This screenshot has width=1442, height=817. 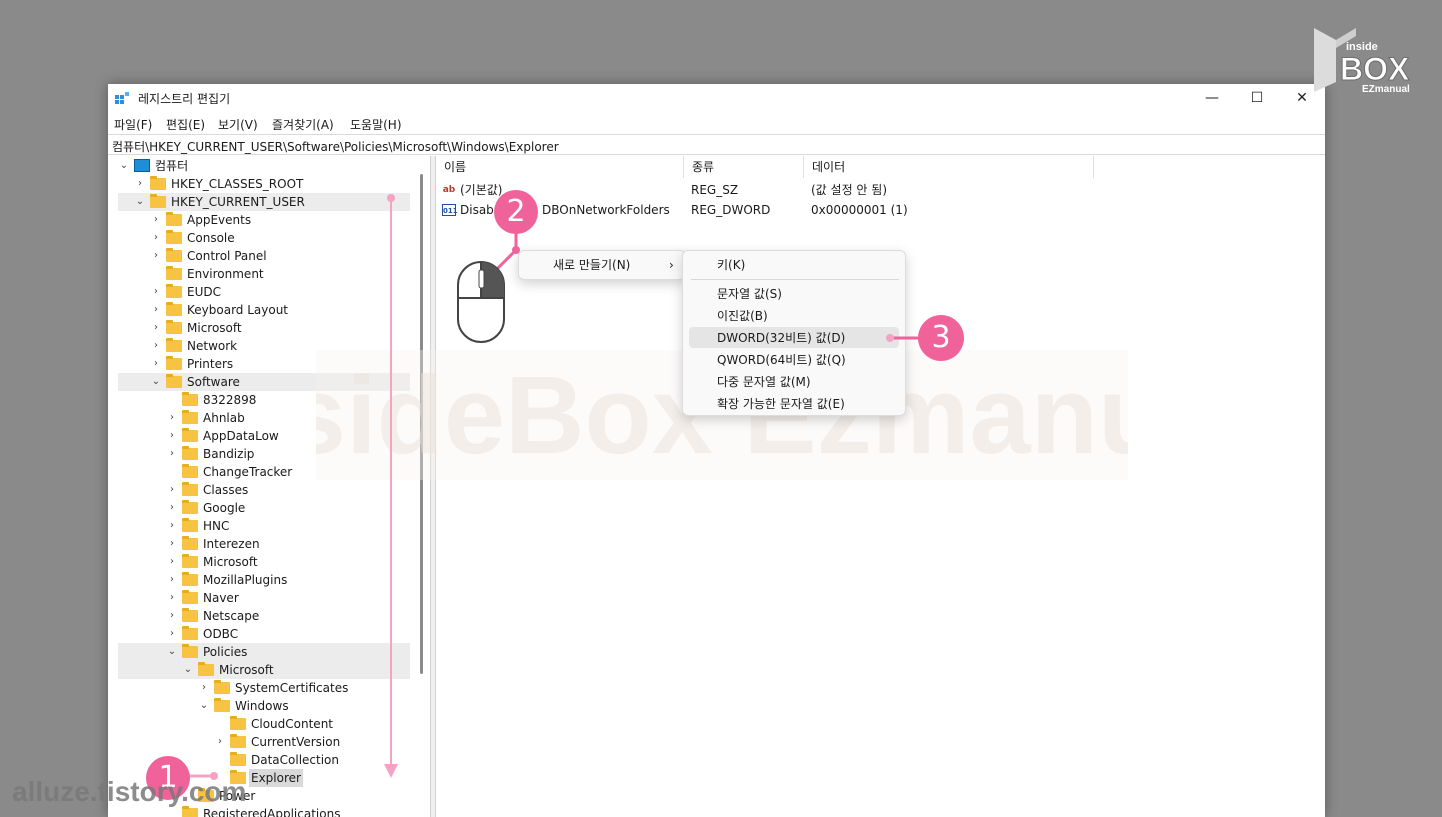 What do you see at coordinates (269, 634) in the screenshot?
I see `tree-item-odbc: › ODBC` at bounding box center [269, 634].